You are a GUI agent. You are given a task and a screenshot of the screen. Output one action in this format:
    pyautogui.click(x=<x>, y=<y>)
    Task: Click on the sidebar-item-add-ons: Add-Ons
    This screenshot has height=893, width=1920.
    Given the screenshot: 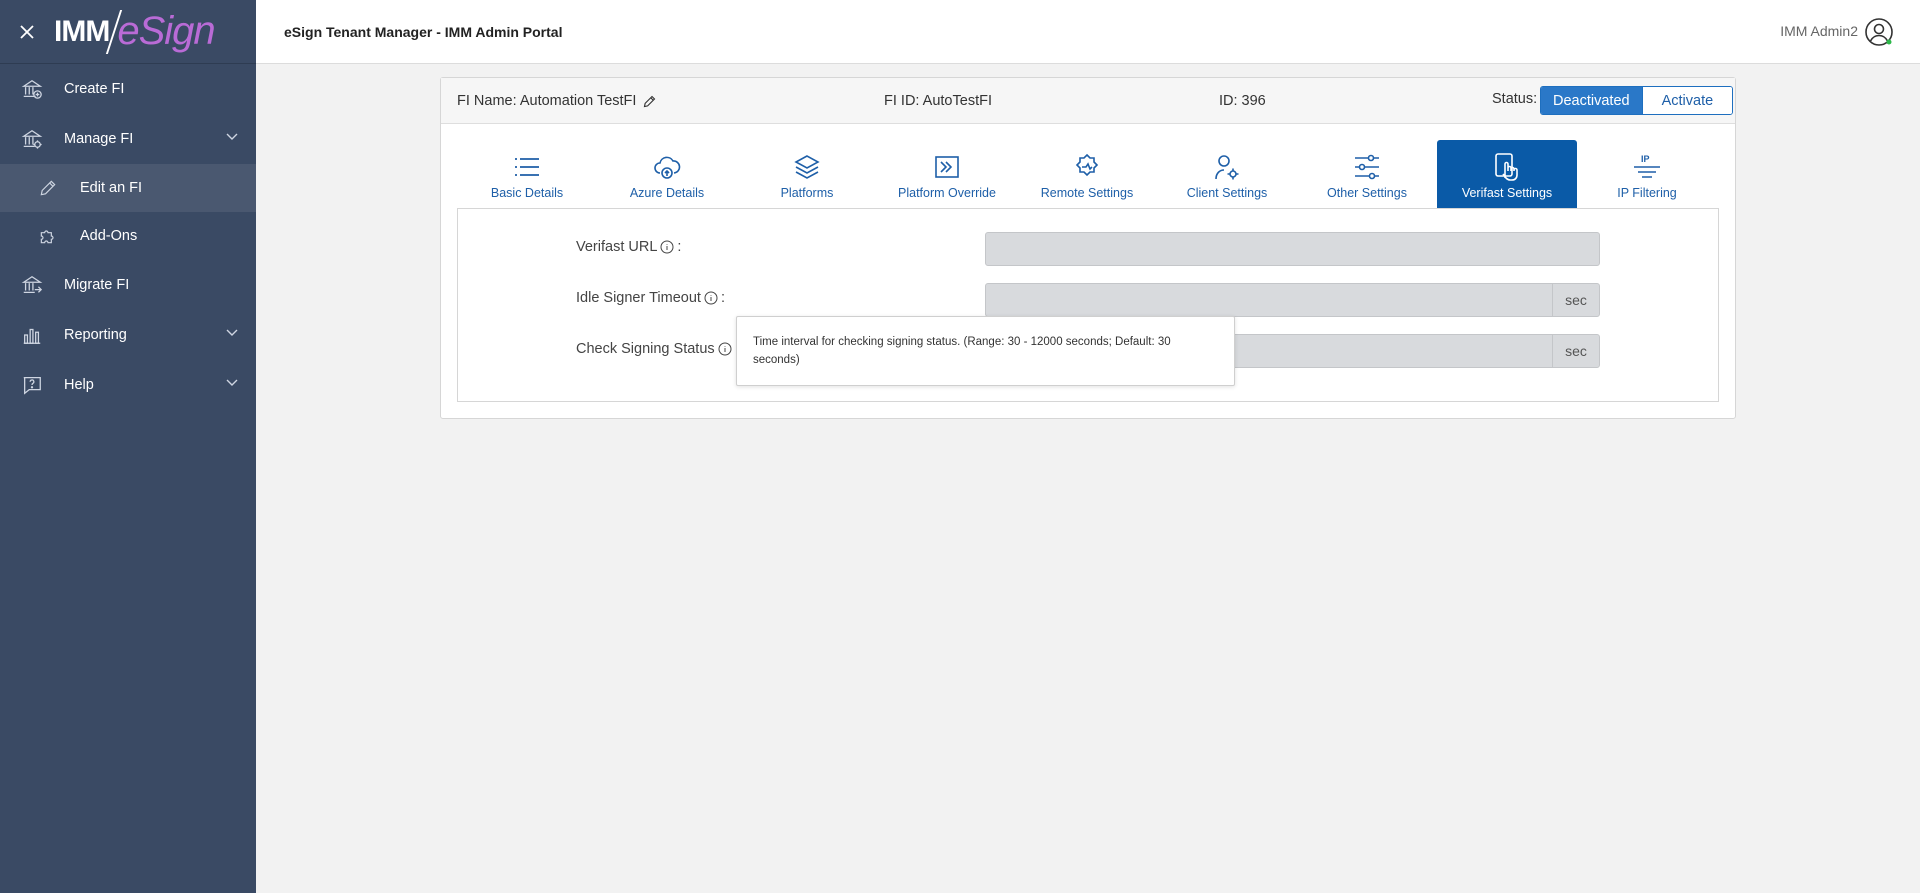 What is the action you would take?
    pyautogui.click(x=128, y=236)
    